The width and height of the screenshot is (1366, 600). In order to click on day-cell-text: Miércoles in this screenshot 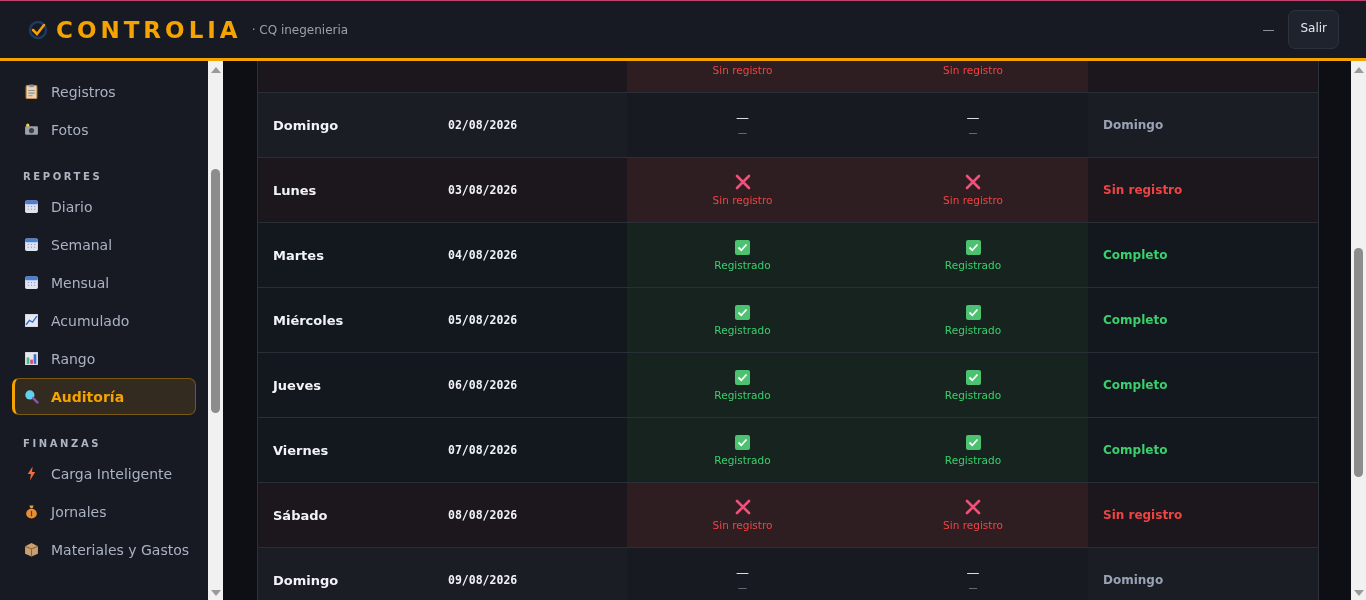, I will do `click(308, 320)`.